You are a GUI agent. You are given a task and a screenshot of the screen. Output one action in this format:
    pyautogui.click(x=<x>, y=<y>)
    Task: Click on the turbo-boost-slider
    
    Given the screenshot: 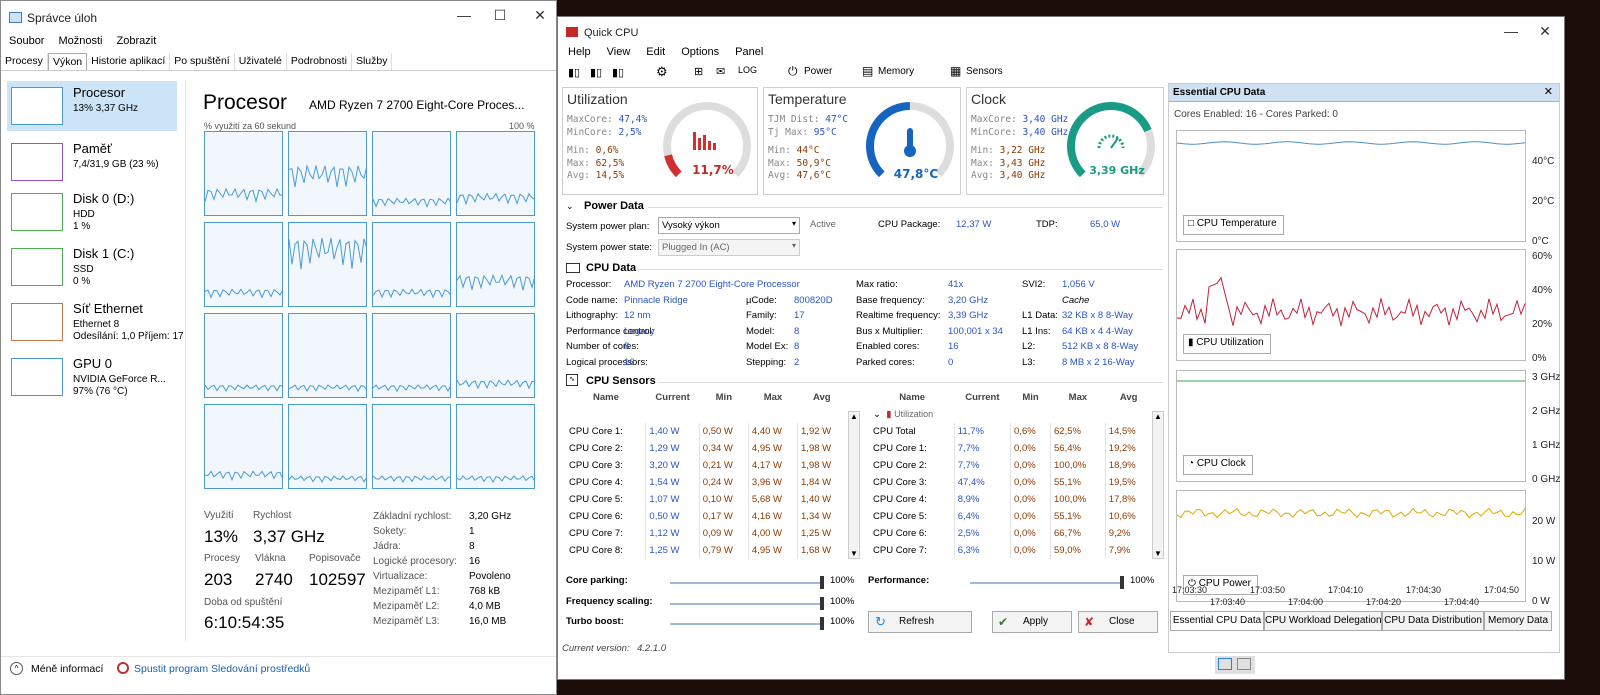 What is the action you would take?
    pyautogui.click(x=747, y=623)
    